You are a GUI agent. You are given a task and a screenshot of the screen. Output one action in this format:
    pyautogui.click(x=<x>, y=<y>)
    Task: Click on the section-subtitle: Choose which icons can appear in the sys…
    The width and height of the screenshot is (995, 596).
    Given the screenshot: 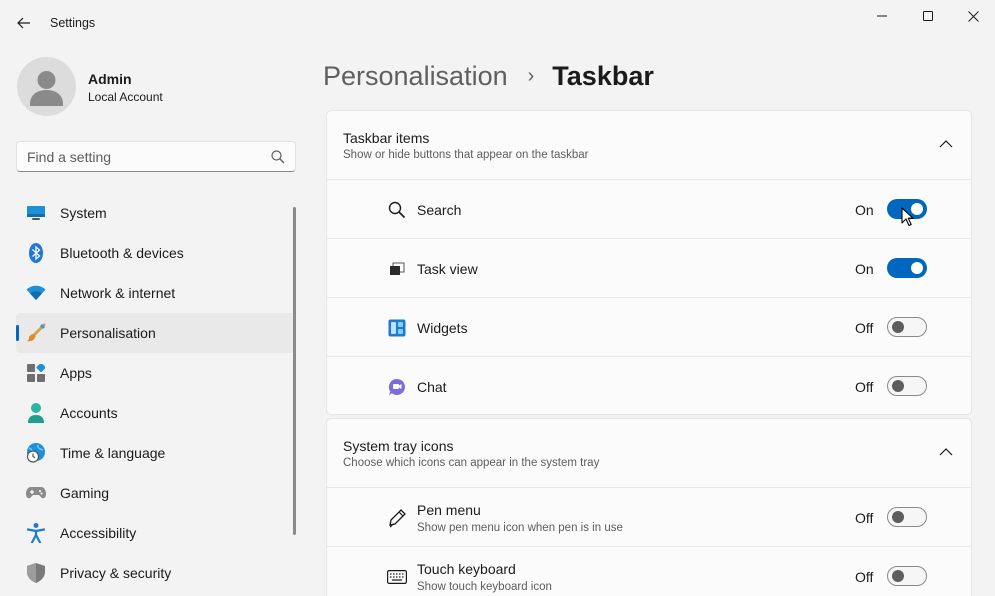 What is the action you would take?
    pyautogui.click(x=471, y=463)
    